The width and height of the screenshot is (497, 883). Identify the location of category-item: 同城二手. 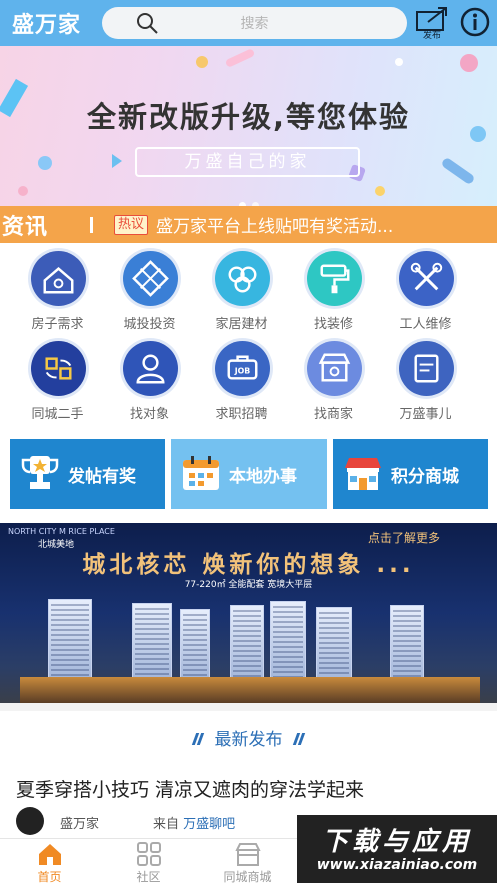
(57, 377).